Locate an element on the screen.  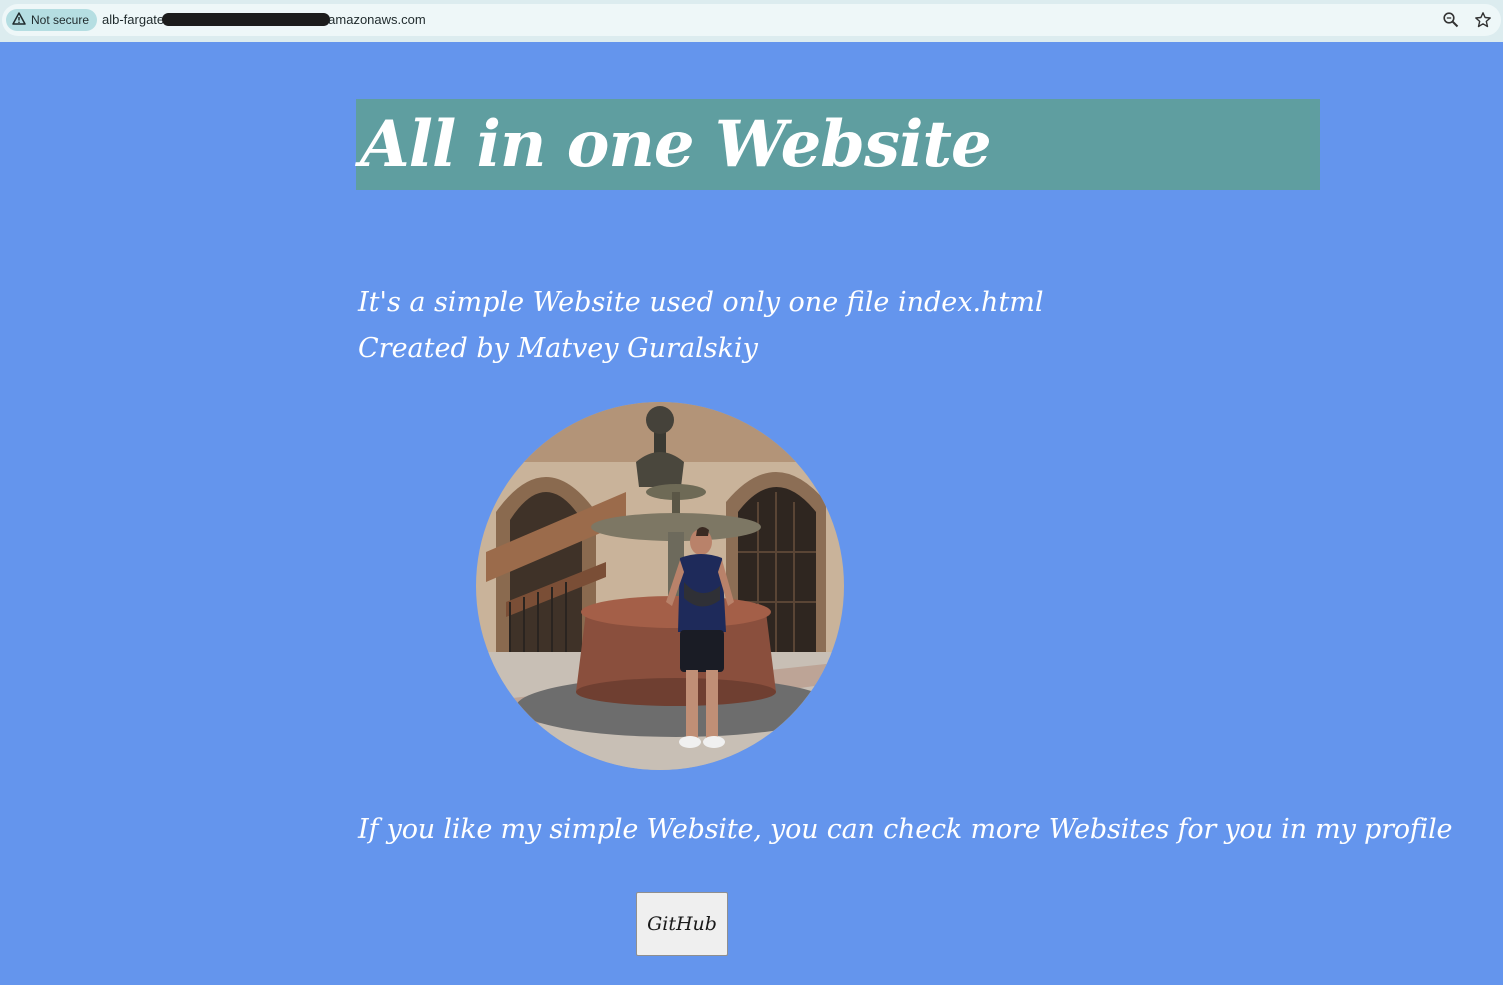
bookmark-star-icon is located at coordinates (1483, 20).